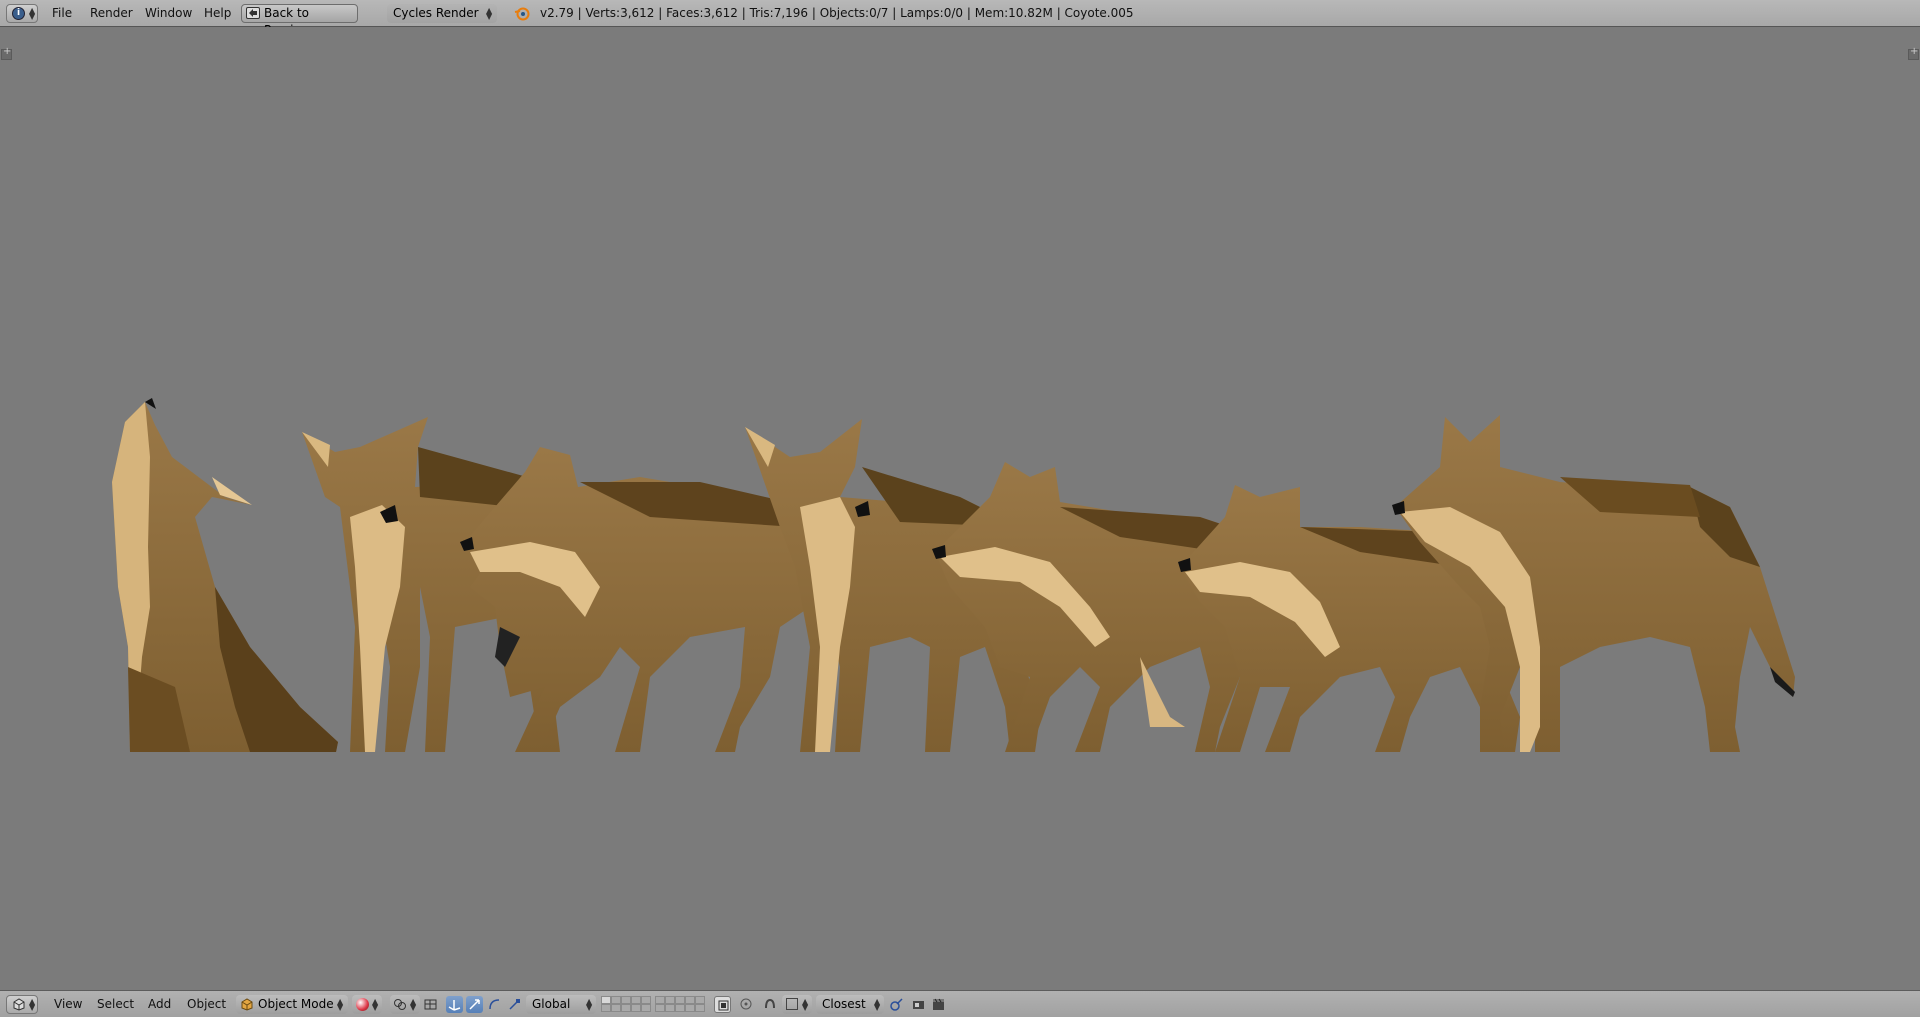 The width and height of the screenshot is (1920, 1017). I want to click on translate-icon, so click(454, 1004).